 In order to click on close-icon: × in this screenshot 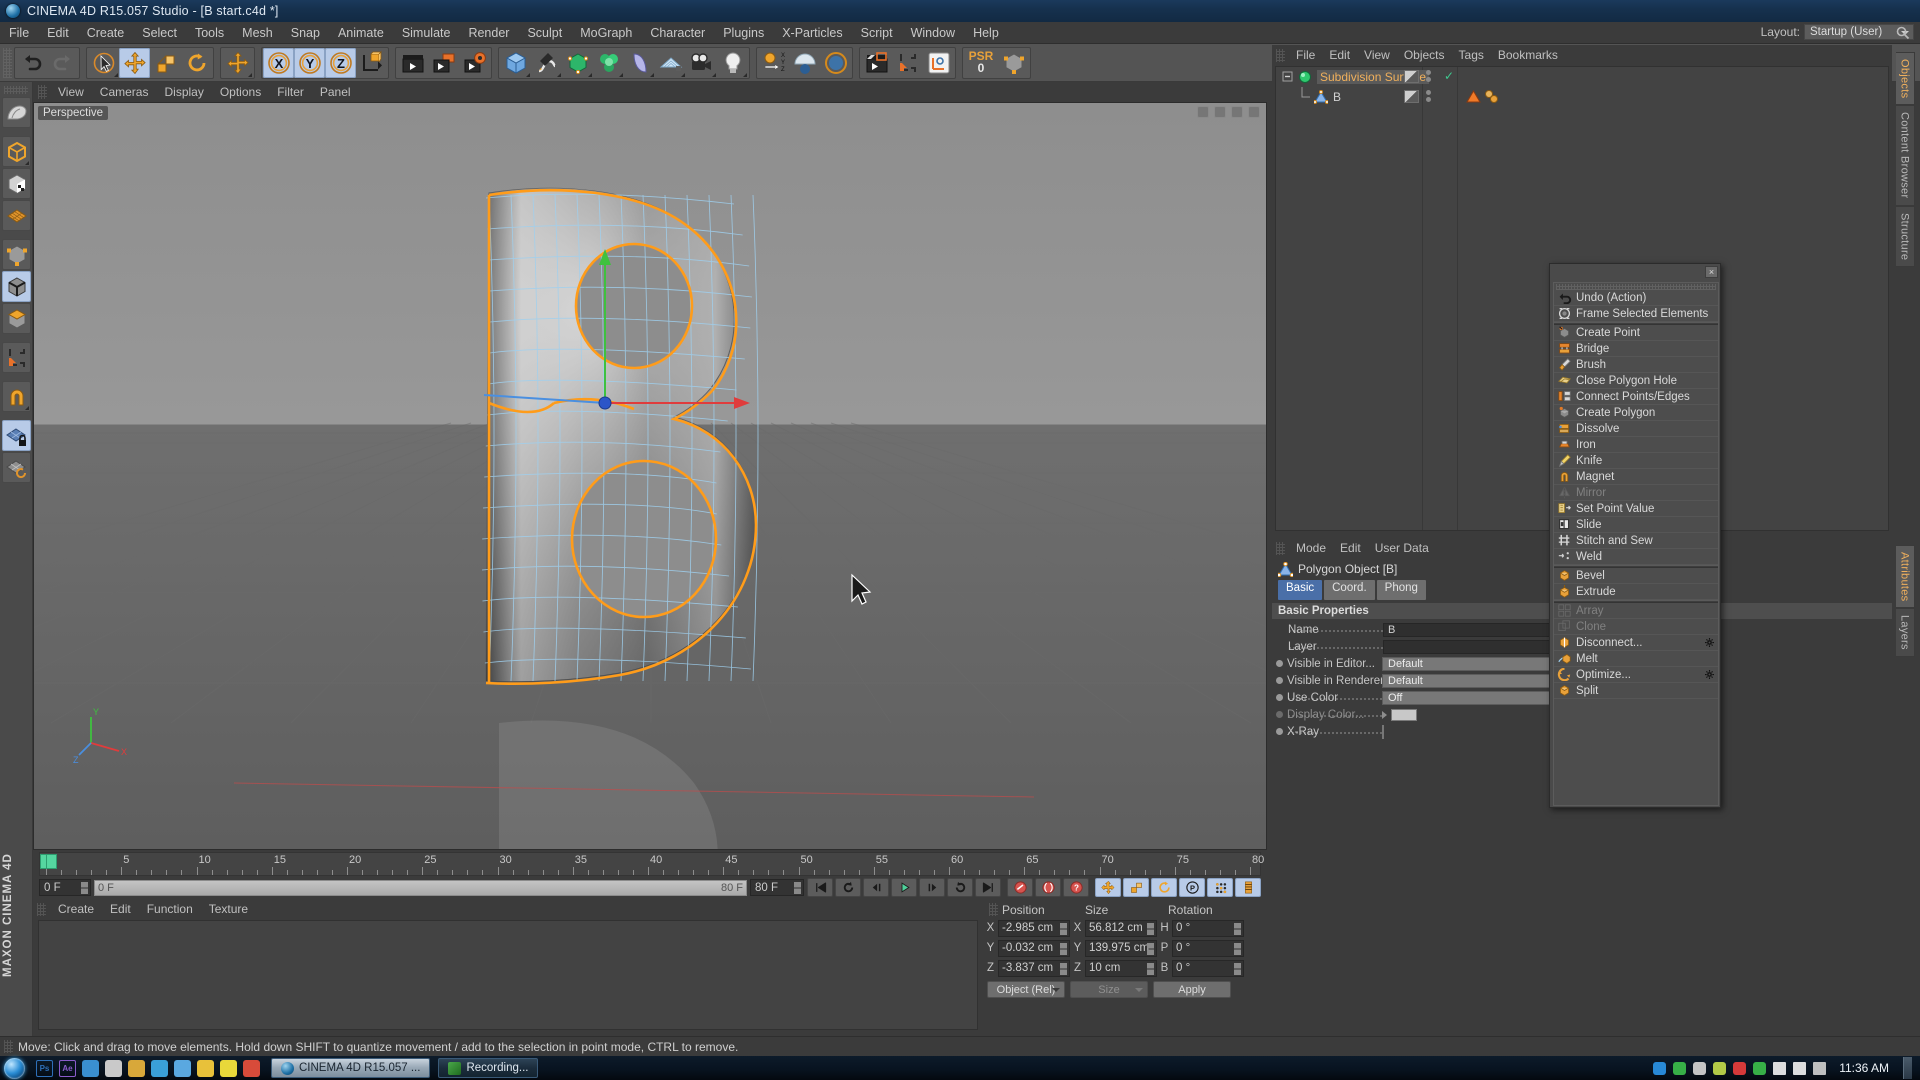, I will do `click(1711, 272)`.